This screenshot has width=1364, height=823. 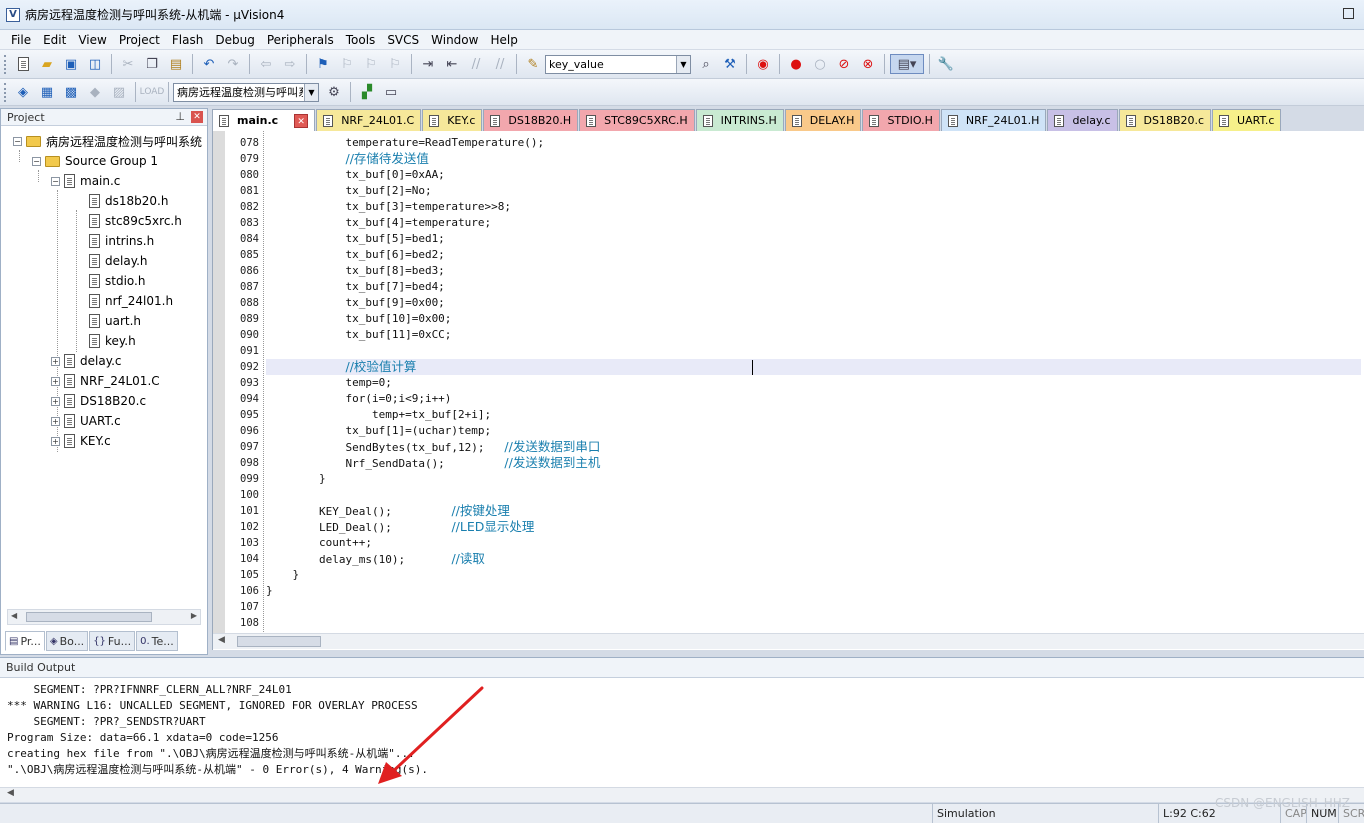 What do you see at coordinates (823, 120) in the screenshot?
I see `tab-delay-h: DELAY.H` at bounding box center [823, 120].